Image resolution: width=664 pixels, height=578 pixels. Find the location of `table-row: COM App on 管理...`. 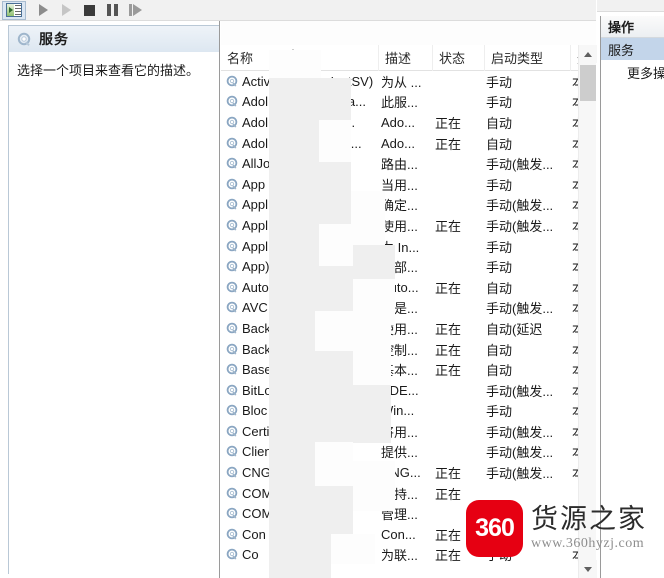

table-row: COM App on 管理... is located at coordinates (408, 513).